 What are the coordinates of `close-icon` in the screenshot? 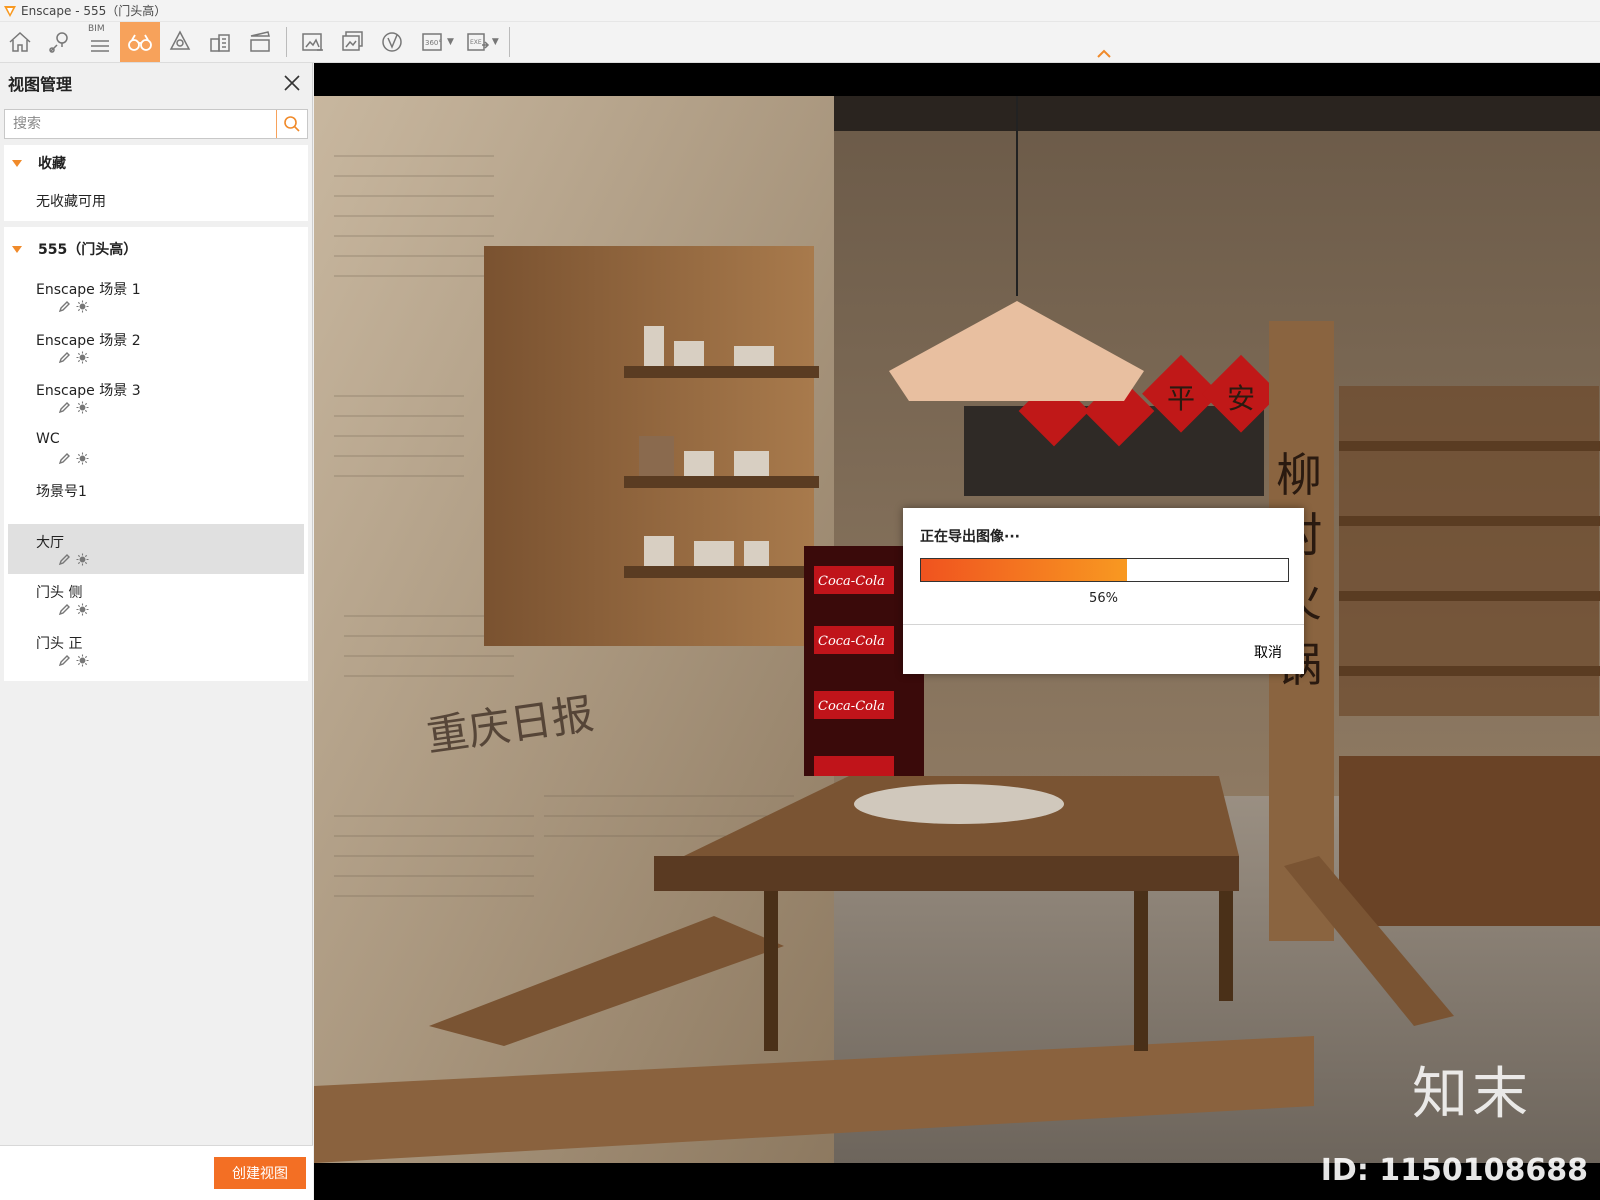 It's located at (292, 83).